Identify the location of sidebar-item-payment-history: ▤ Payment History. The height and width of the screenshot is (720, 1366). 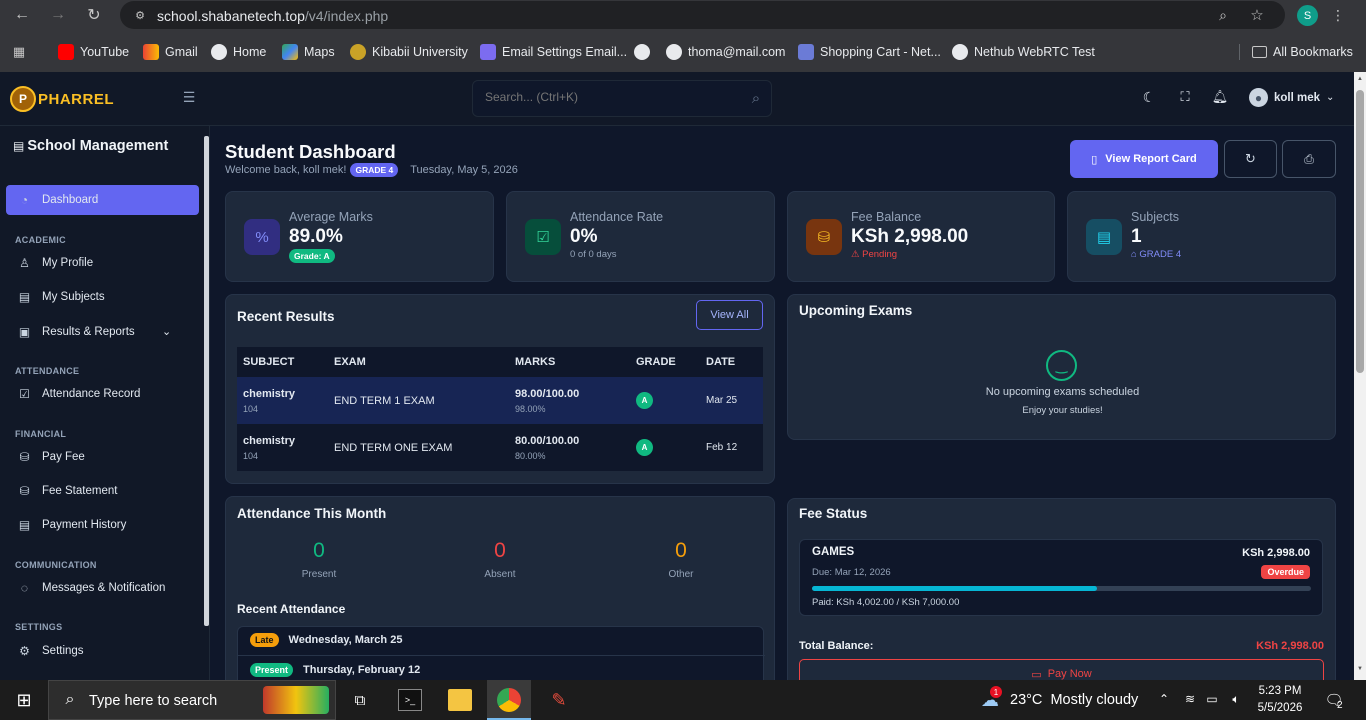
(72, 525).